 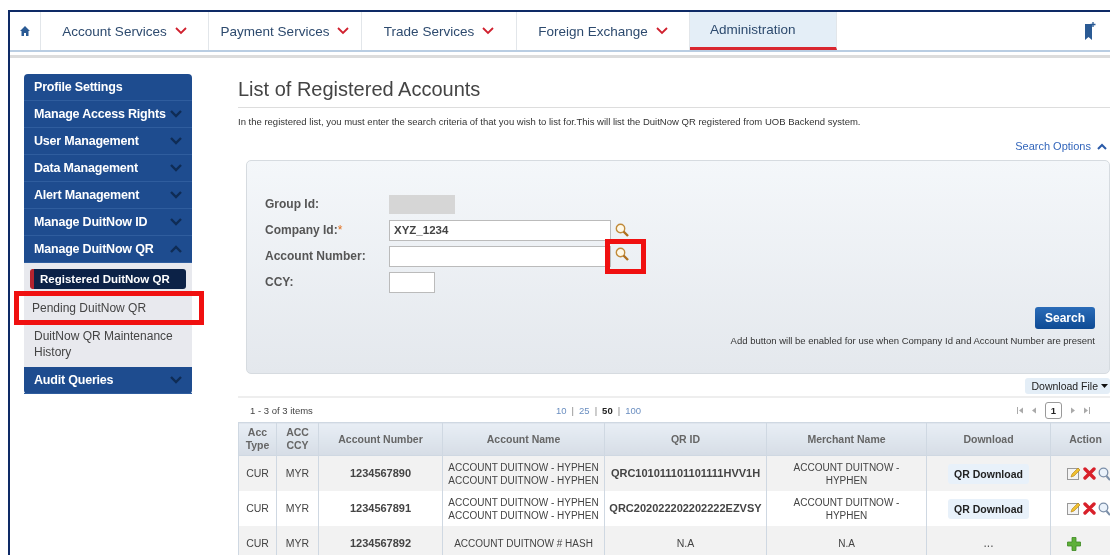 I want to click on sidebar-subitem: DuitNow QR Maintenance History, so click(x=108, y=344).